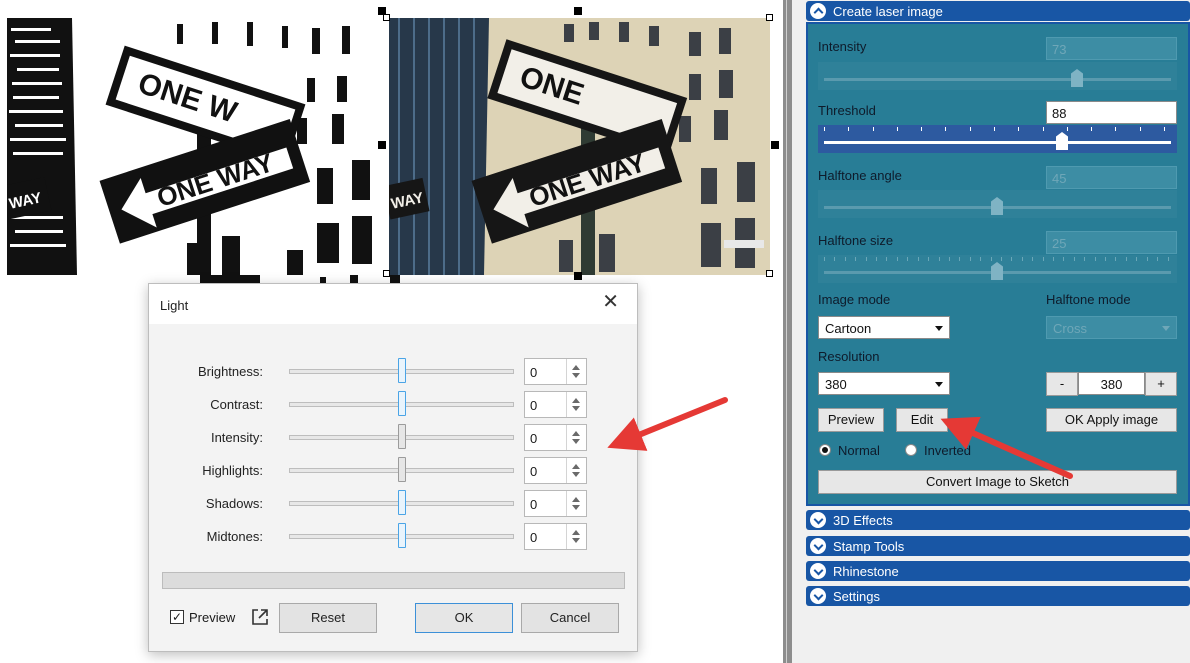  Describe the element at coordinates (884, 383) in the screenshot. I see `resolution-select: 380` at that location.